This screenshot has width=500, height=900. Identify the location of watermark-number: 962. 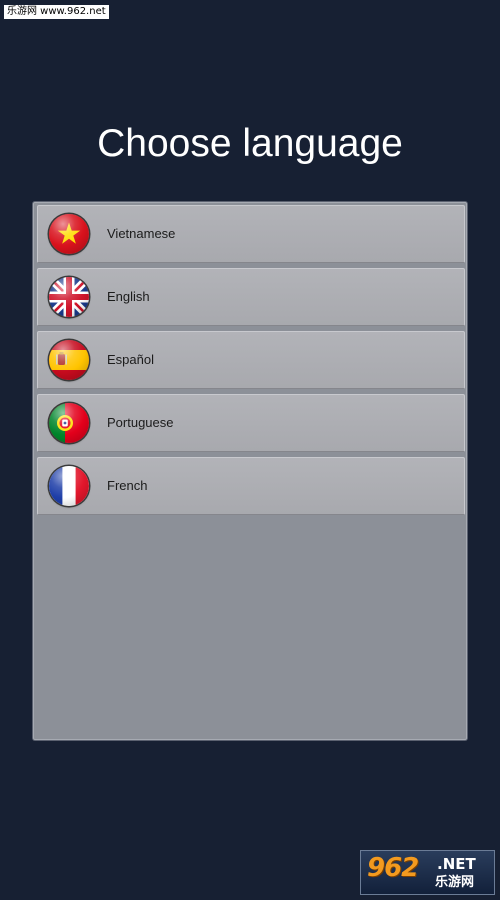
(393, 868).